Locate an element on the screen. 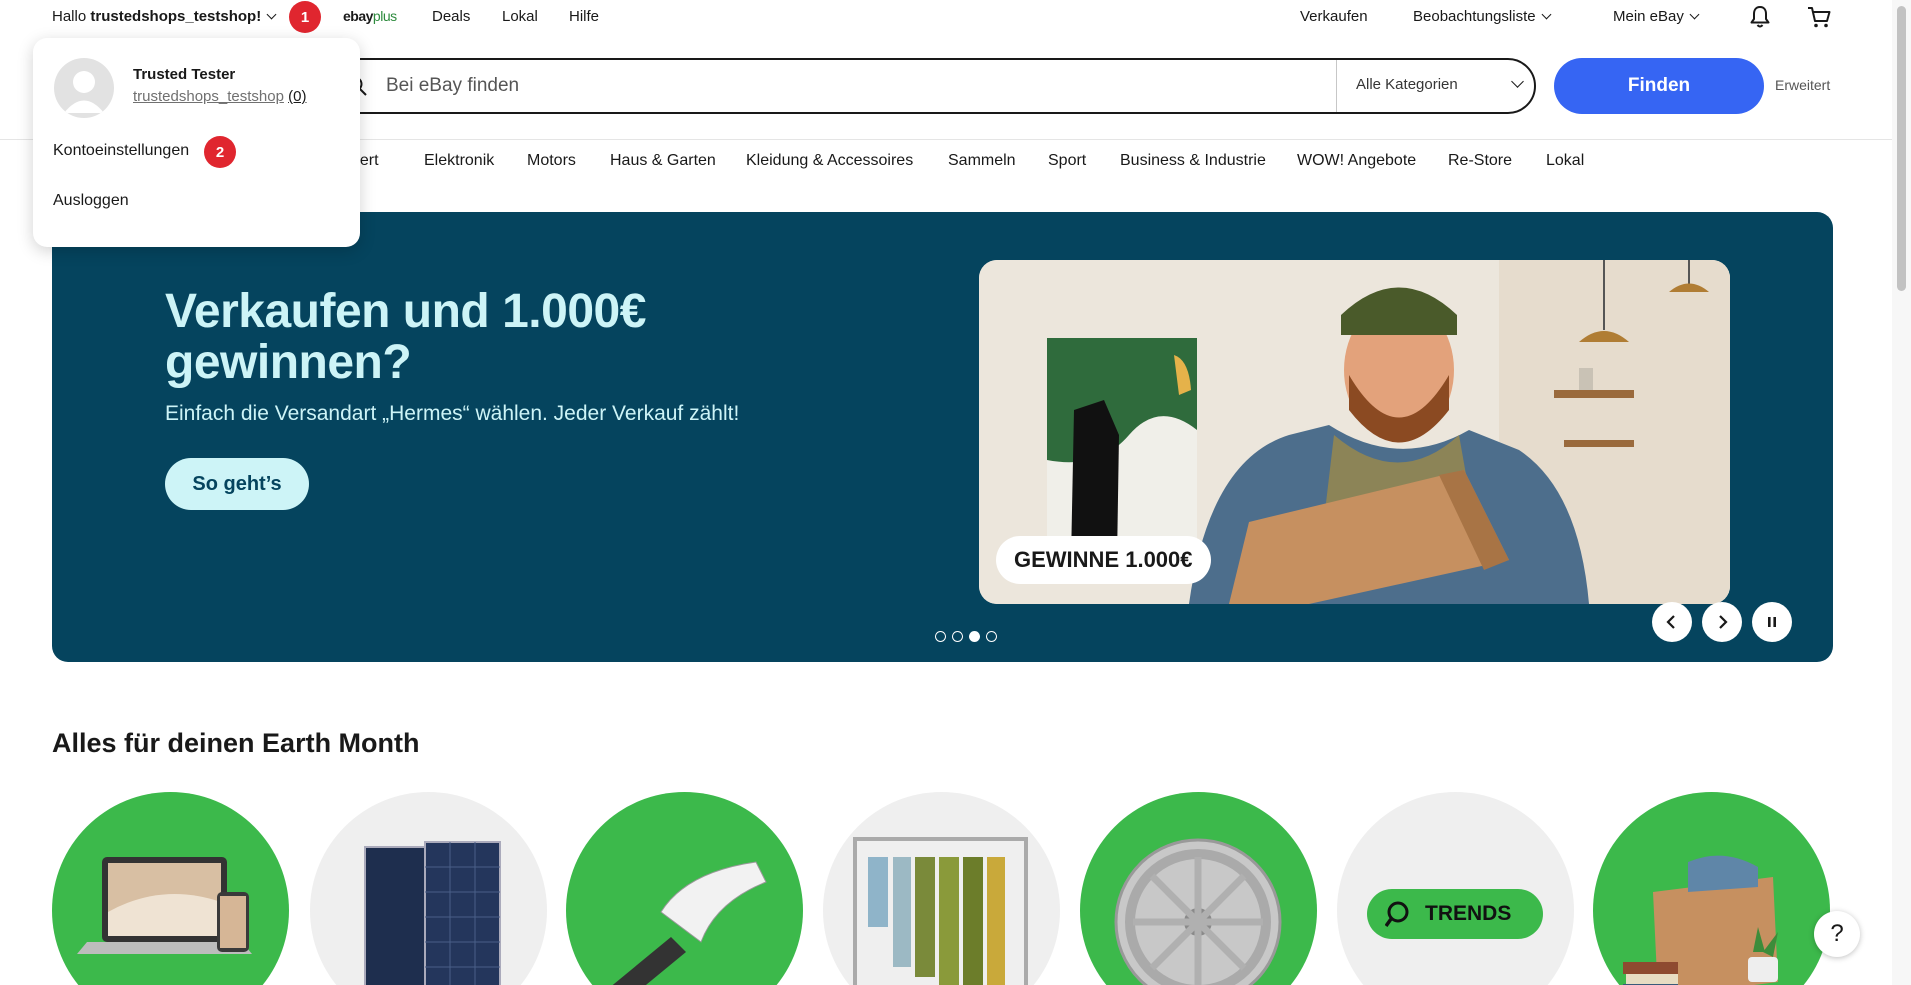 The height and width of the screenshot is (985, 1911). carousel-previous-button is located at coordinates (1672, 622).